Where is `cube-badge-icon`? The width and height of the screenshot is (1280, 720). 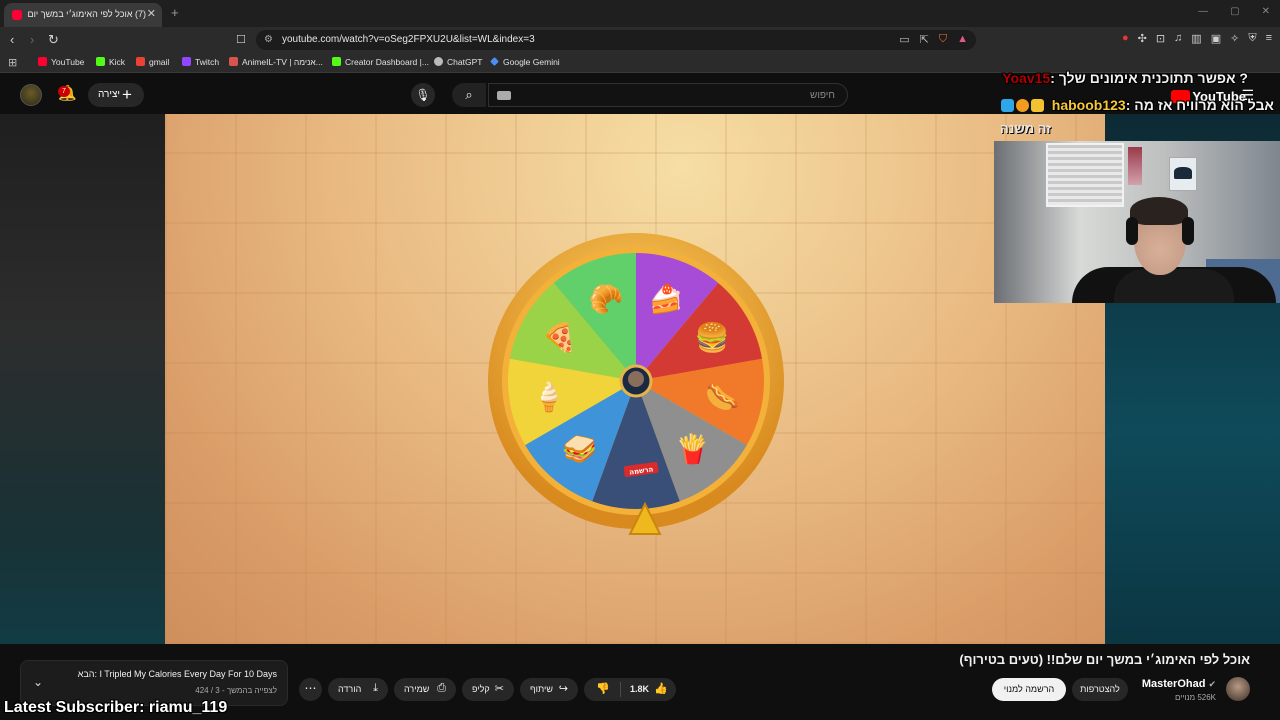
cube-badge-icon is located at coordinates (1007, 105).